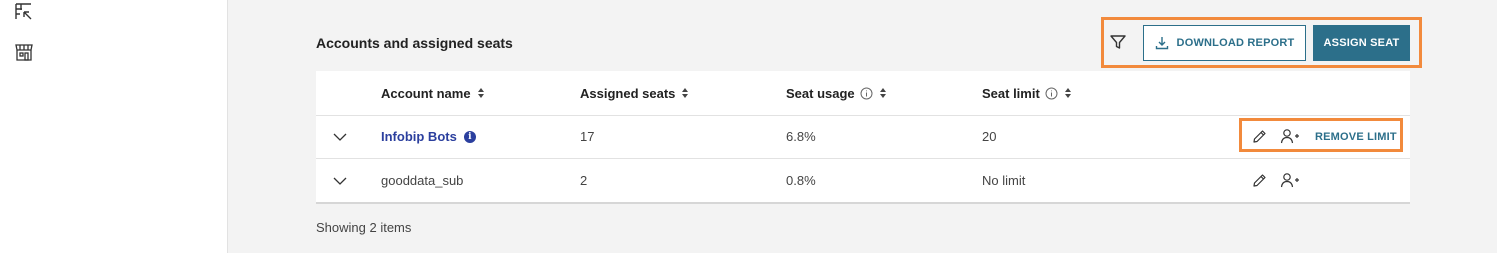  Describe the element at coordinates (1259, 180) in the screenshot. I see `edit-icon` at that location.